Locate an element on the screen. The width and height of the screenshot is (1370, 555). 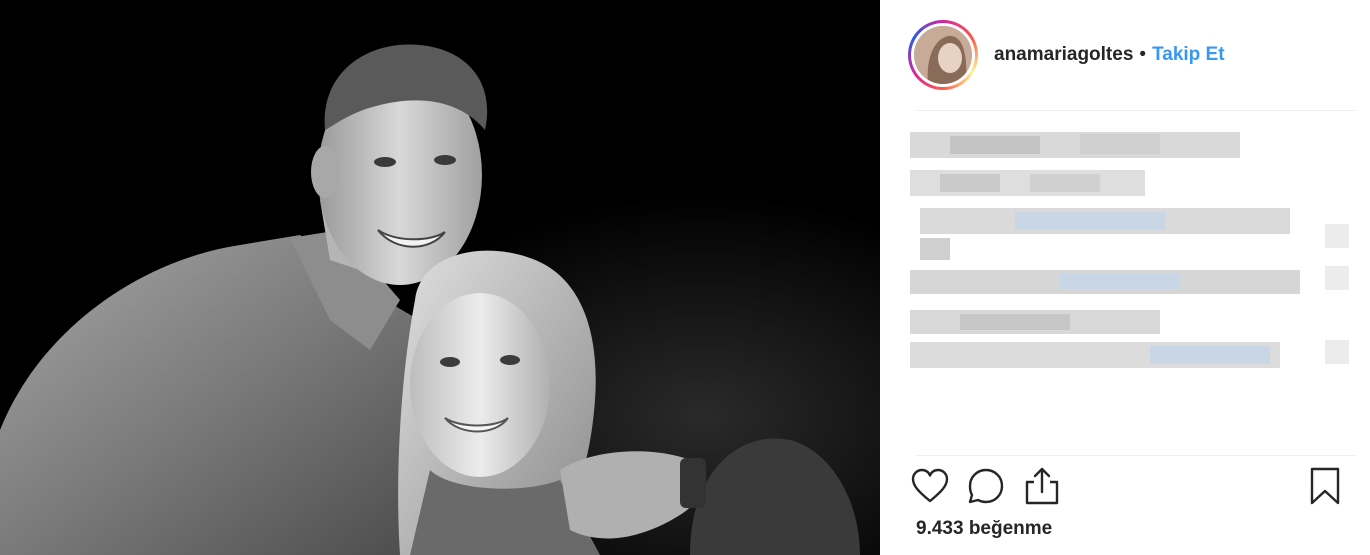
comment-button is located at coordinates (986, 486).